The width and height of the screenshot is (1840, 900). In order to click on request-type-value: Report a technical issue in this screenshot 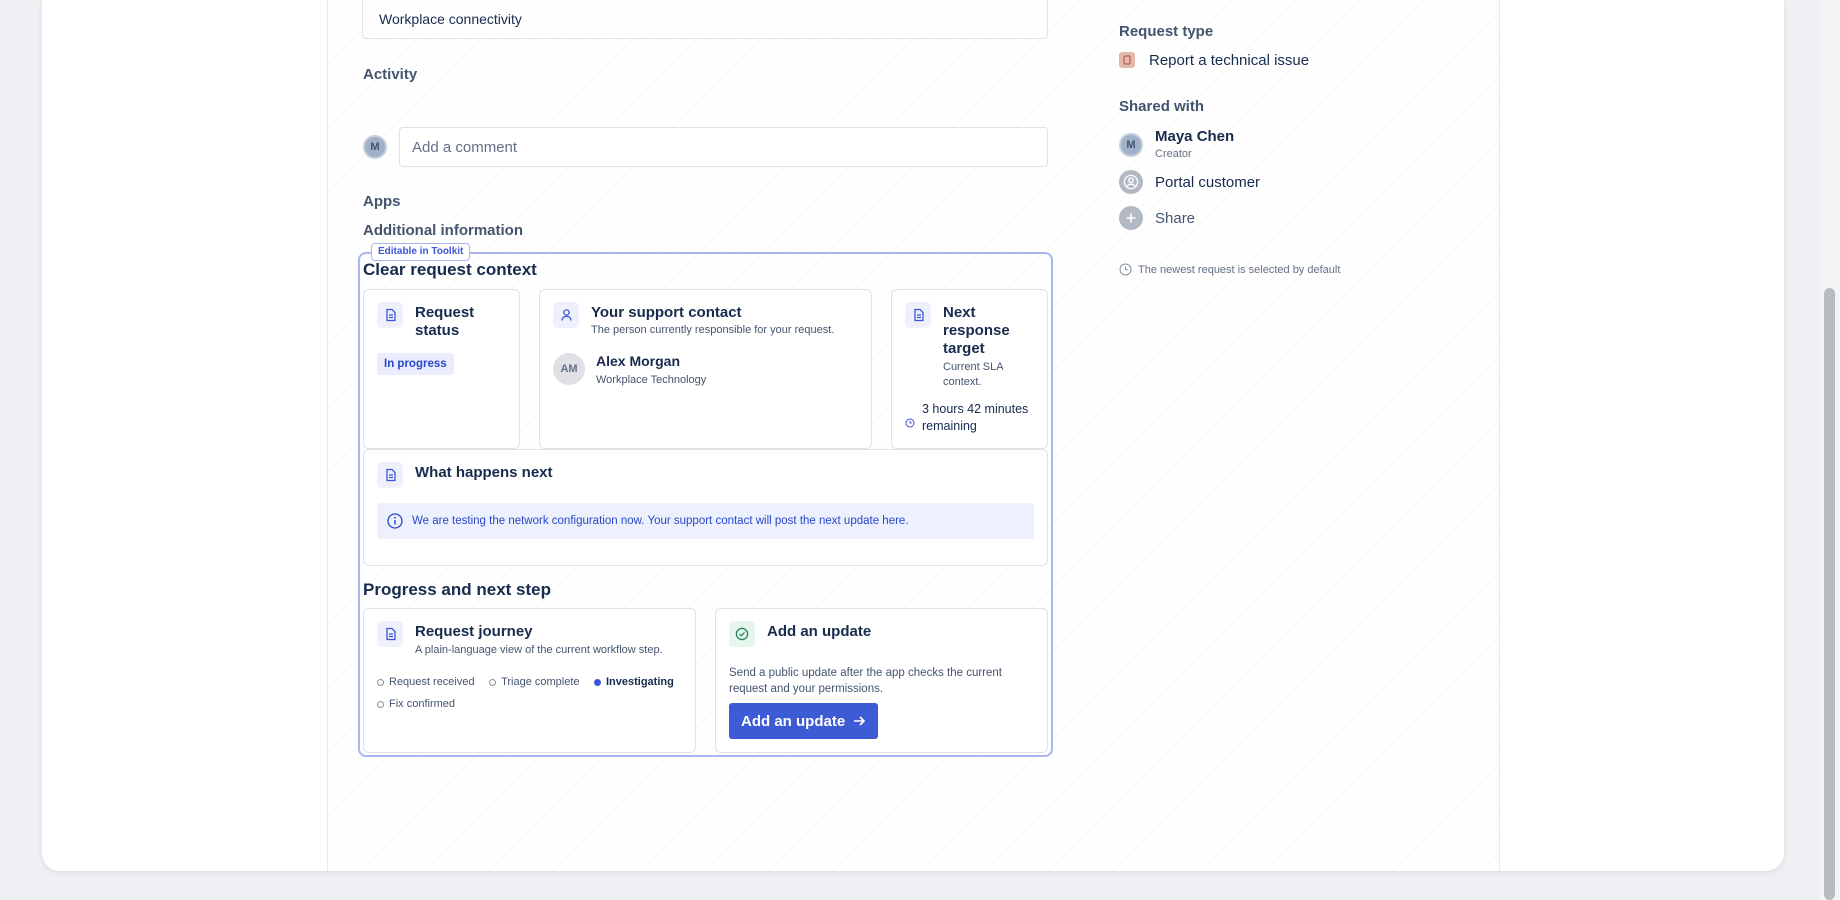, I will do `click(1229, 60)`.